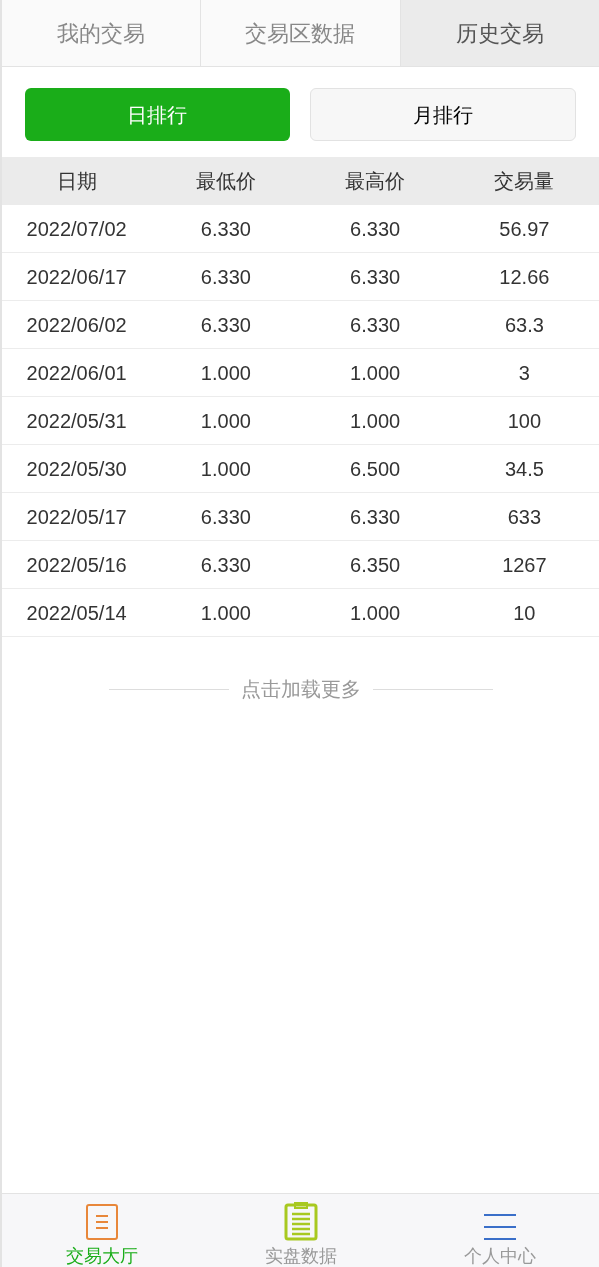 The width and height of the screenshot is (599, 1267). What do you see at coordinates (76, 181) in the screenshot?
I see `column-header: 日期` at bounding box center [76, 181].